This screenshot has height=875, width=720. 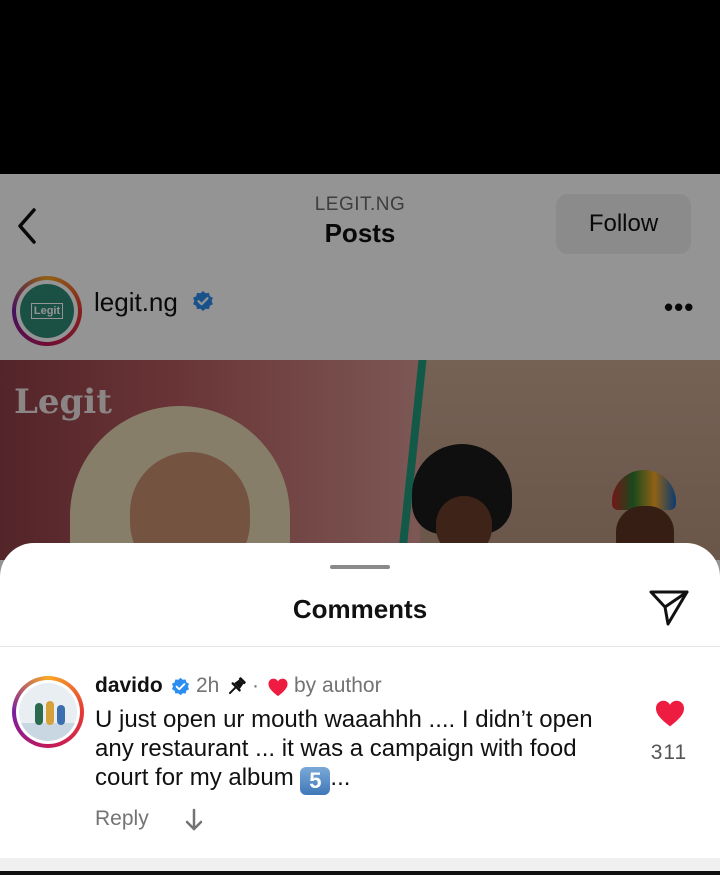 What do you see at coordinates (180, 686) in the screenshot?
I see `verified-badge-icon` at bounding box center [180, 686].